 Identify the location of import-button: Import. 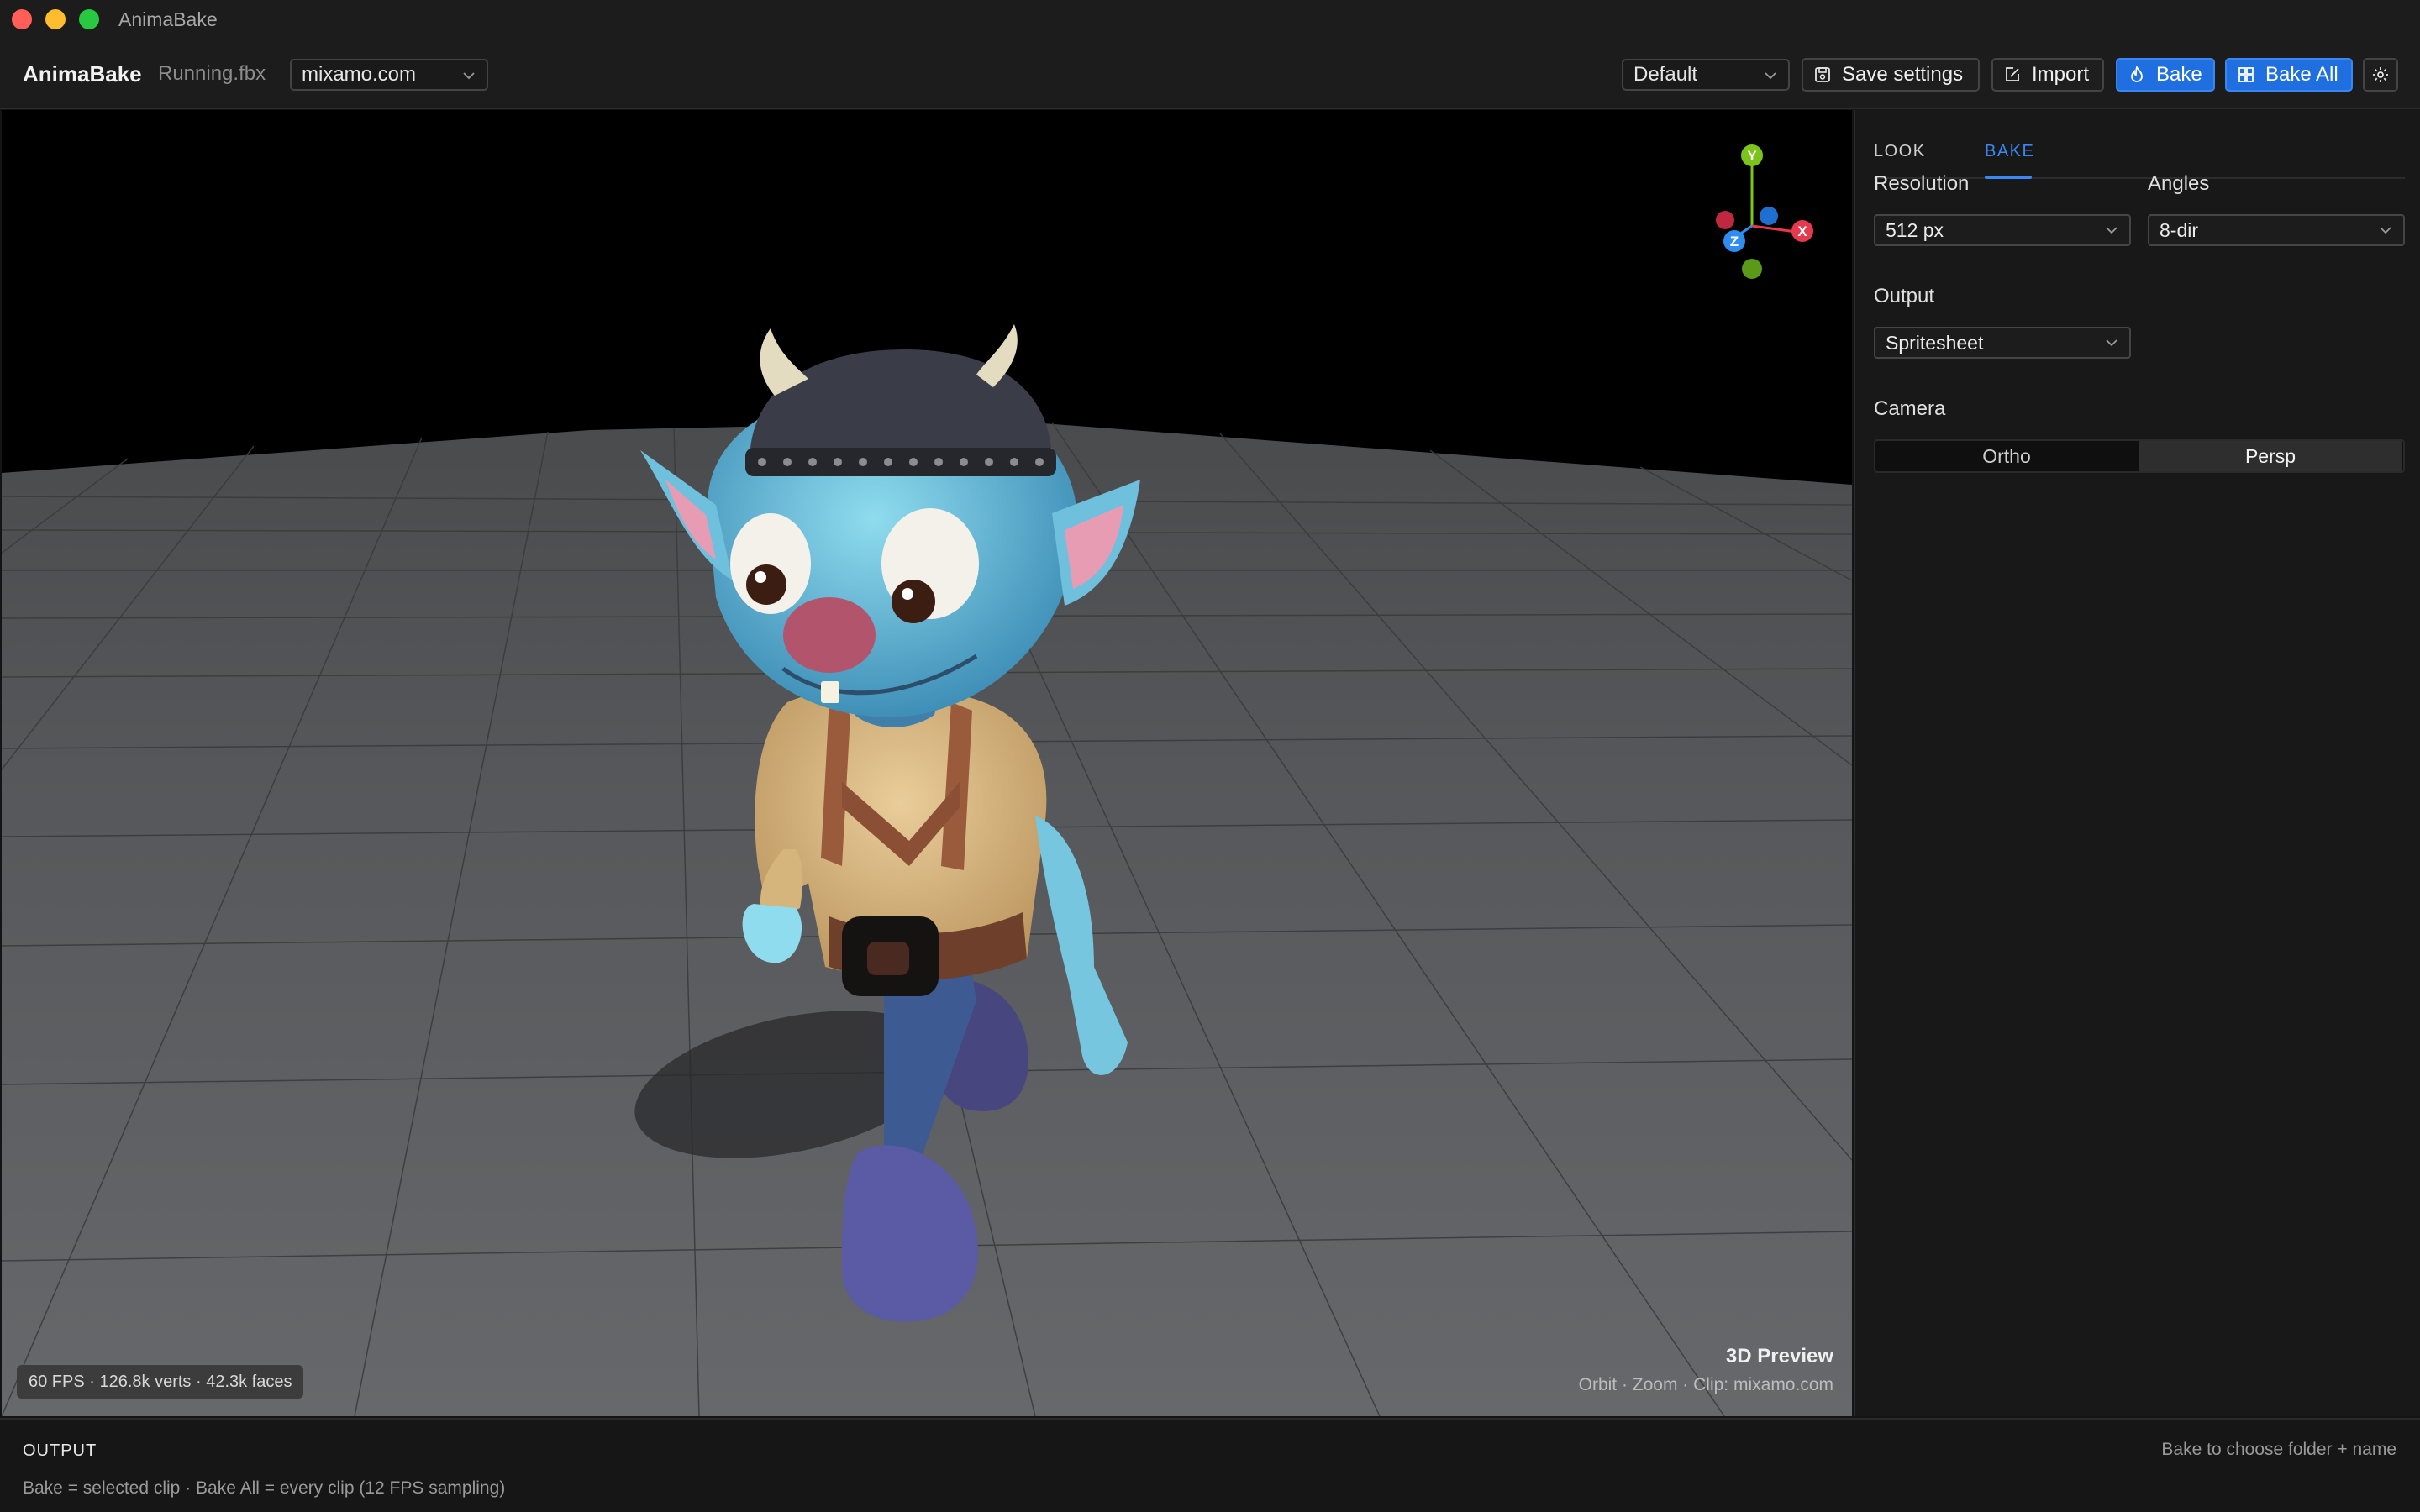
(2047, 75).